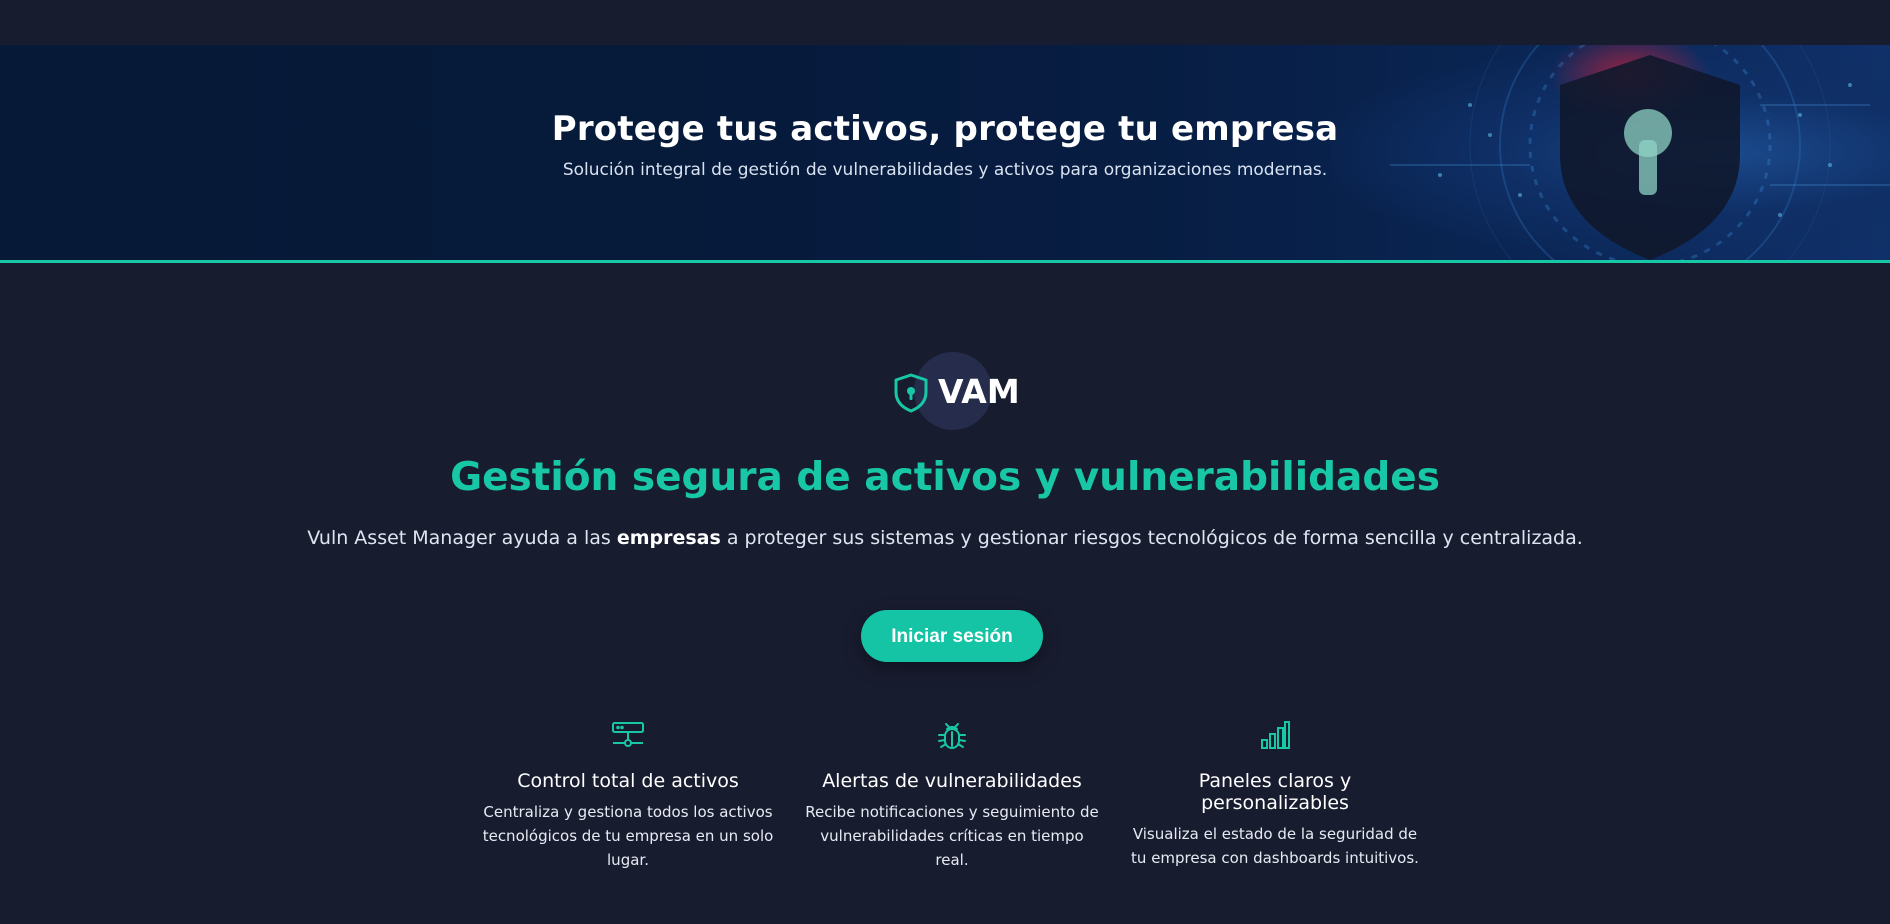 The width and height of the screenshot is (1890, 924). Describe the element at coordinates (1610, 152) in the screenshot. I see `hero-shield-illustration` at that location.